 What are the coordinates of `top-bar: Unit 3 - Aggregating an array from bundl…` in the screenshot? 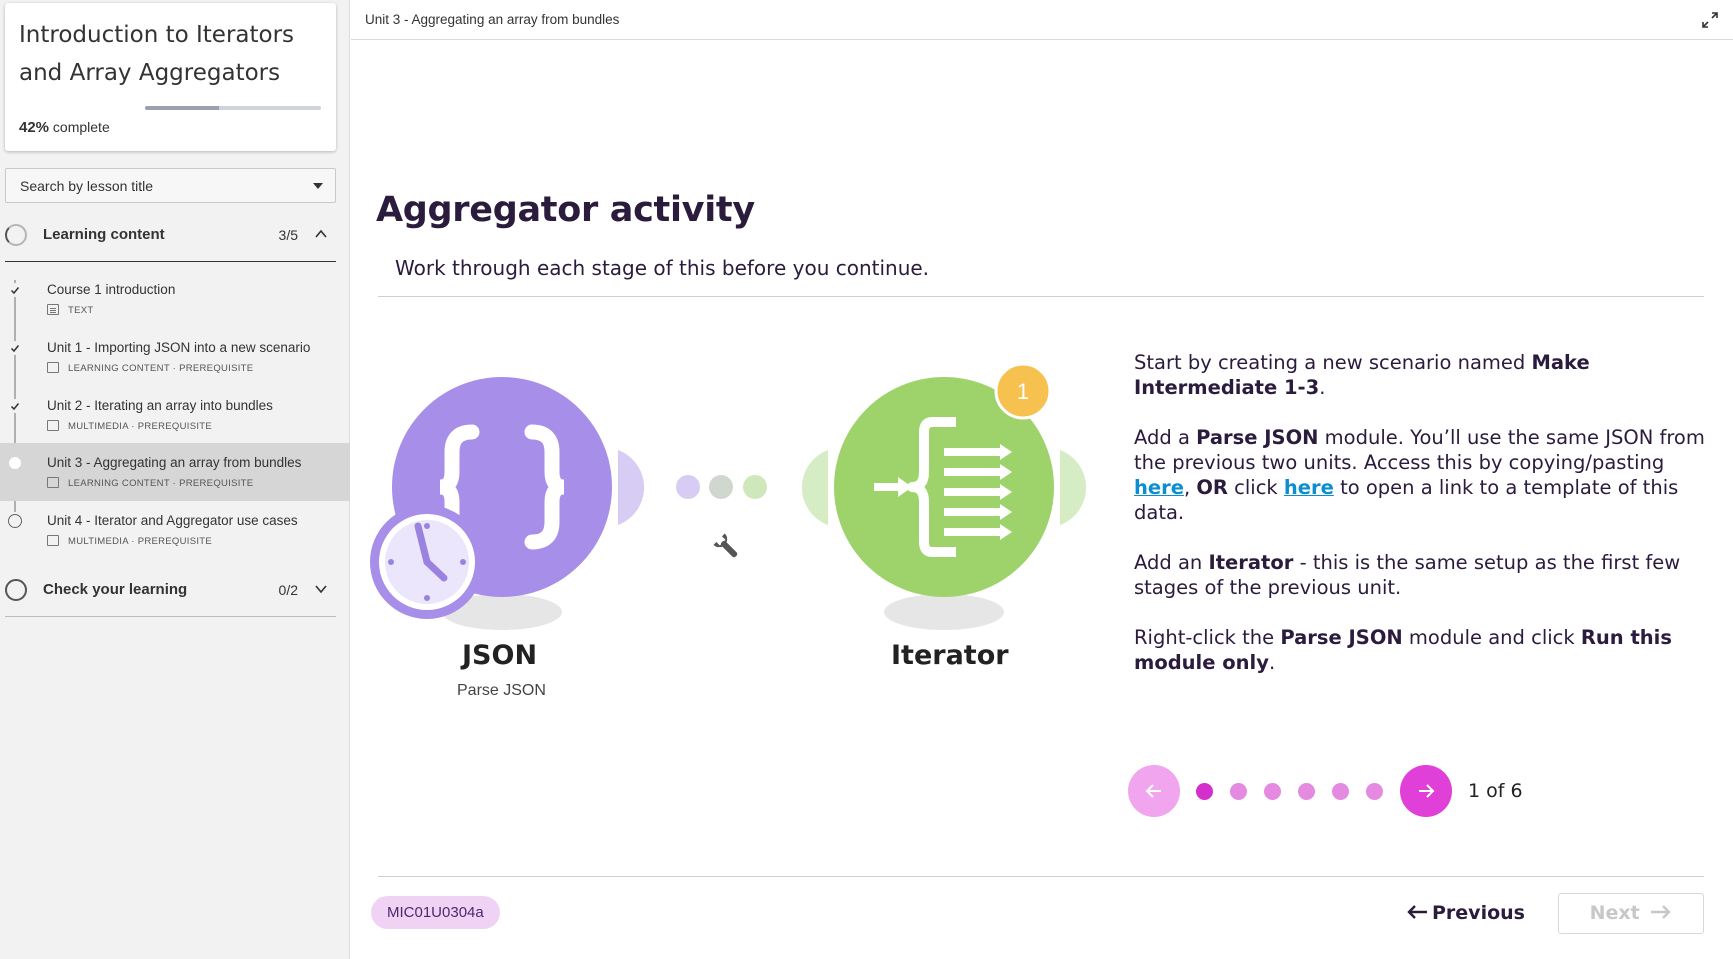 It's located at (1042, 20).